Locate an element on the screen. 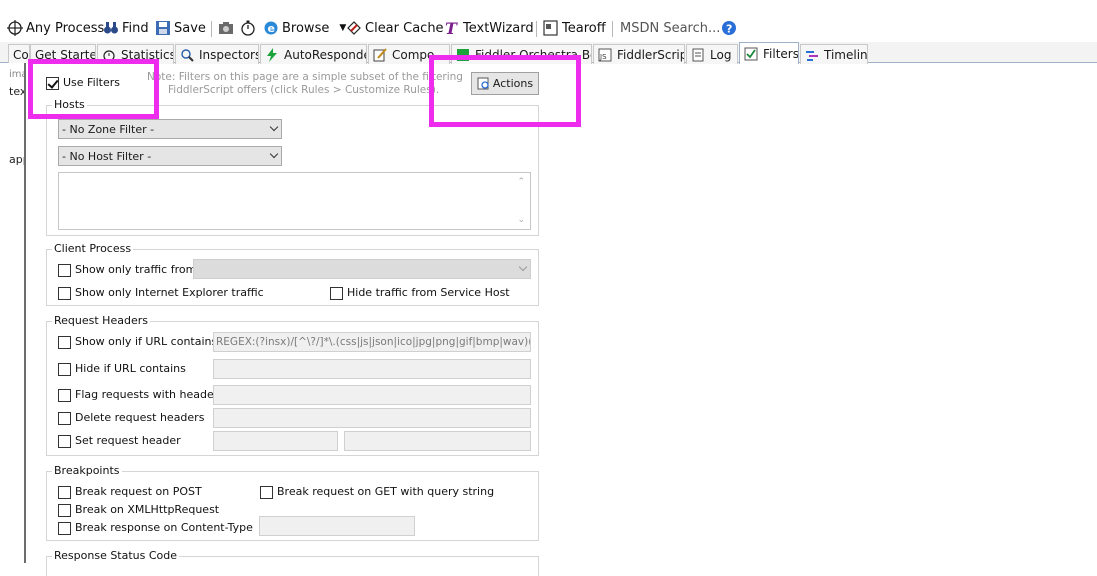 The image size is (1097, 576). browse-label: Browse is located at coordinates (306, 28).